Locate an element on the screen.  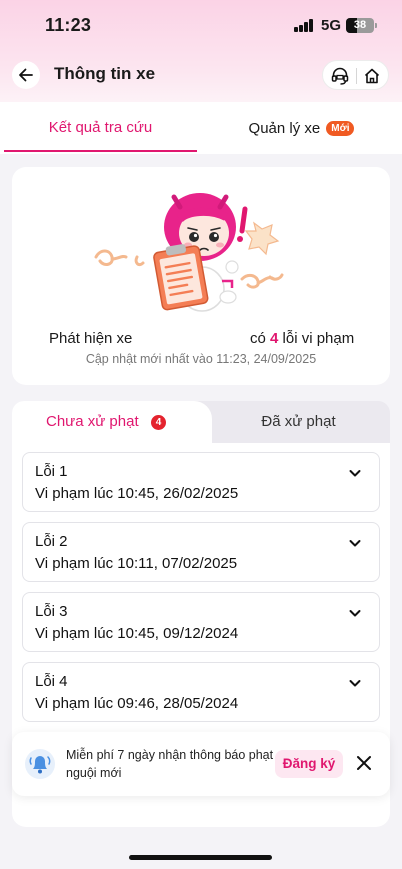
active-tab-indicator is located at coordinates (100, 151).